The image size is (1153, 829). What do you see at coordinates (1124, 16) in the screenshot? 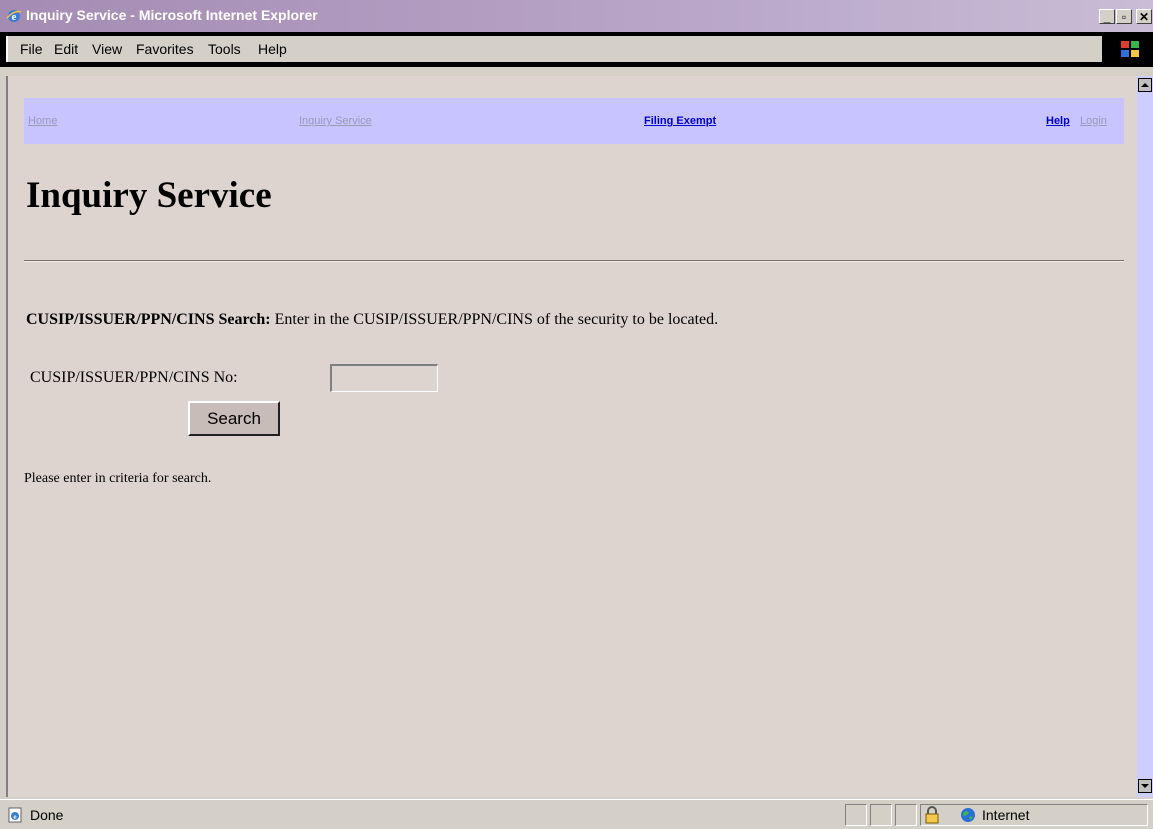
I see `maximize-button: ▫` at bounding box center [1124, 16].